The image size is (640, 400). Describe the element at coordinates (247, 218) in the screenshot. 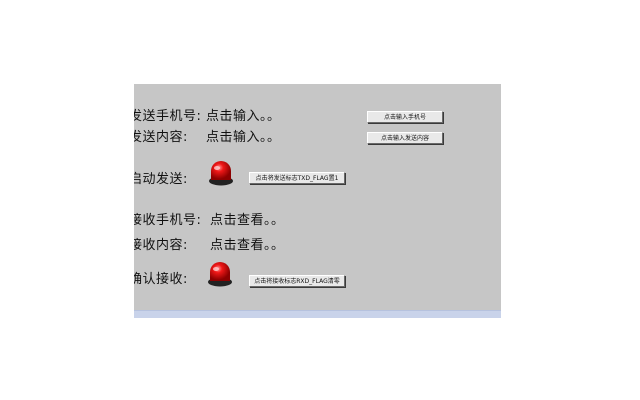

I see `recv-phone-value: 点击查看。。` at that location.